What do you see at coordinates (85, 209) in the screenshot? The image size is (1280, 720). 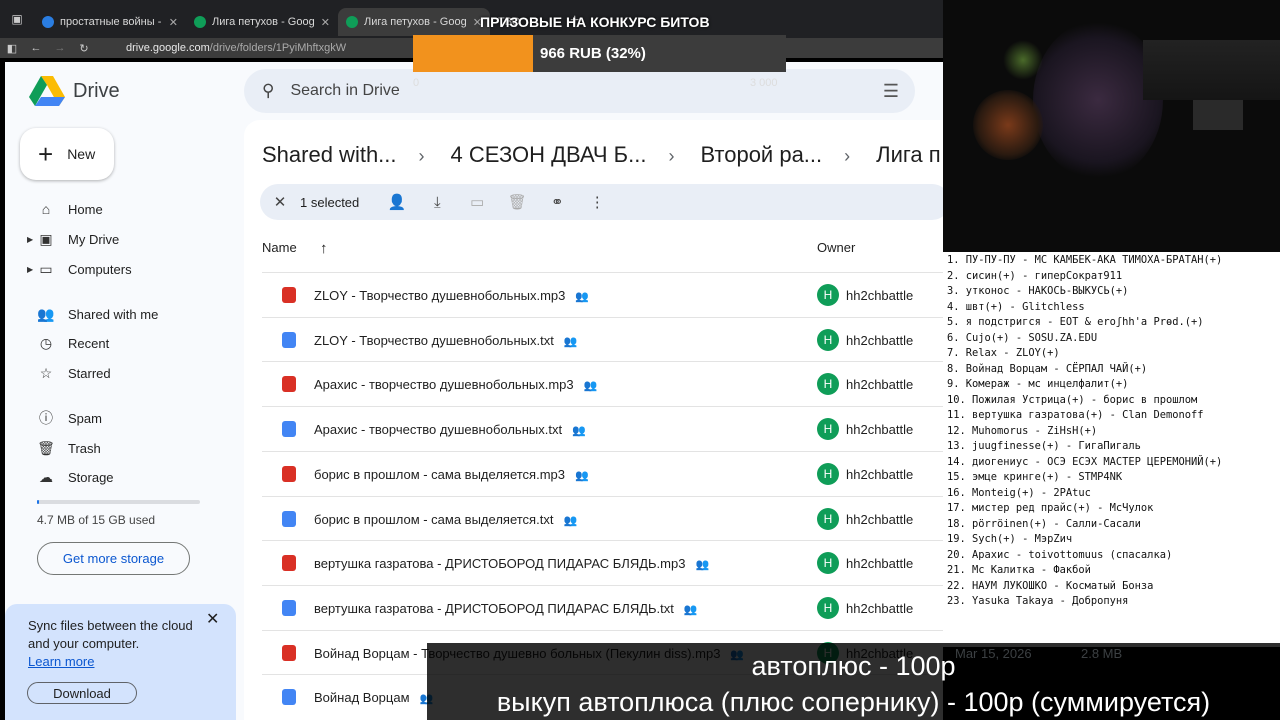 I see `sidebar-item-label: Home` at bounding box center [85, 209].